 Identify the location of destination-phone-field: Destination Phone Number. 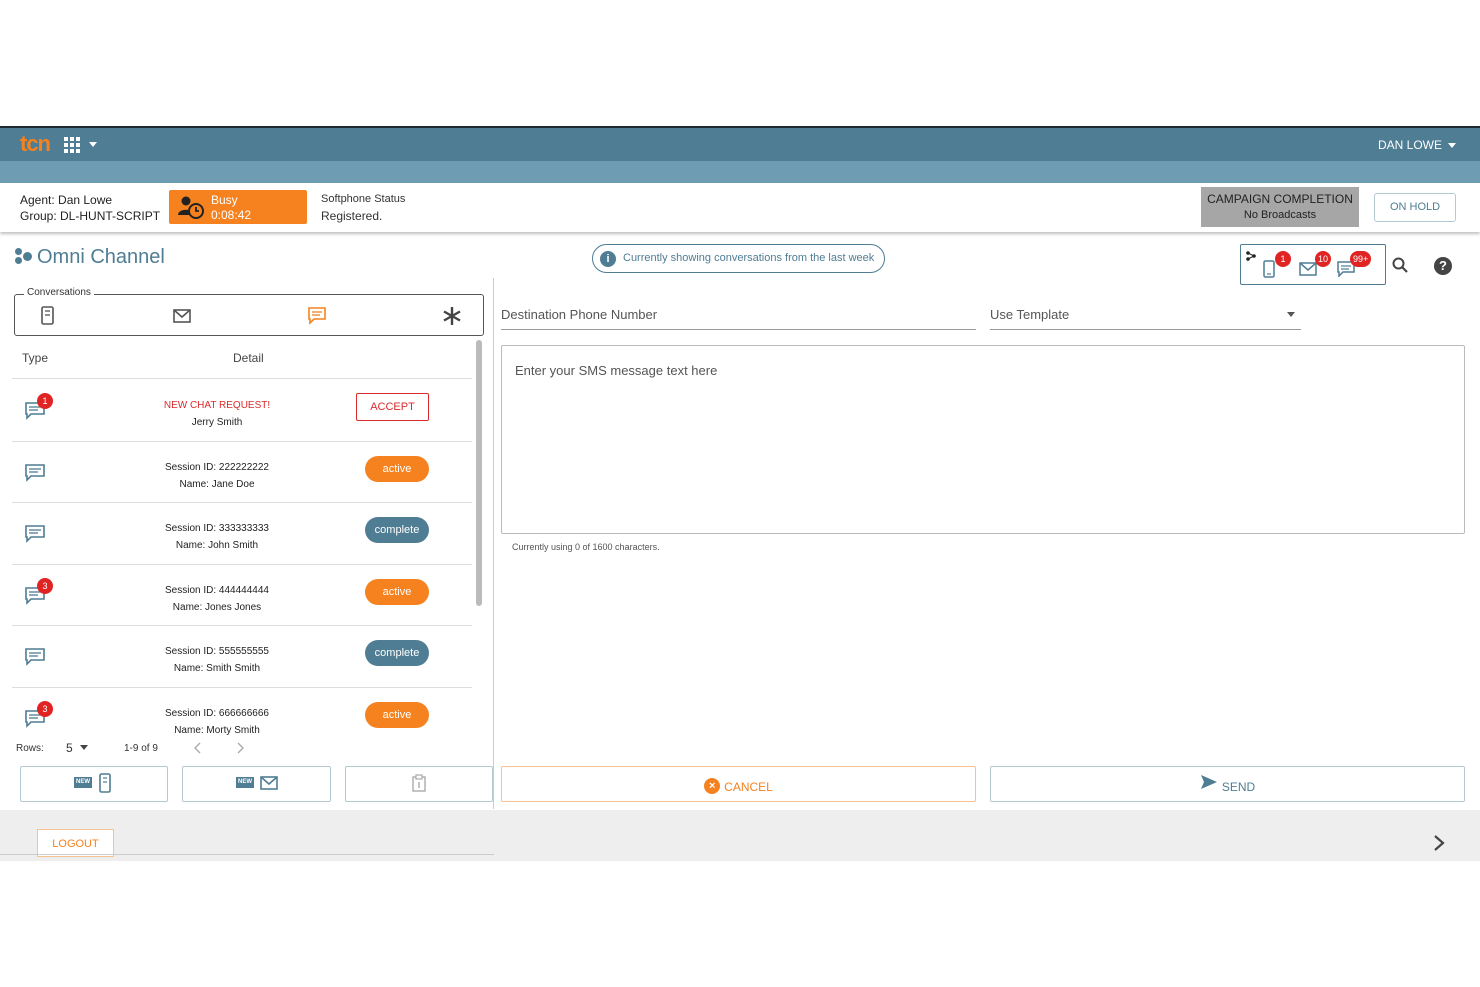
(738, 316).